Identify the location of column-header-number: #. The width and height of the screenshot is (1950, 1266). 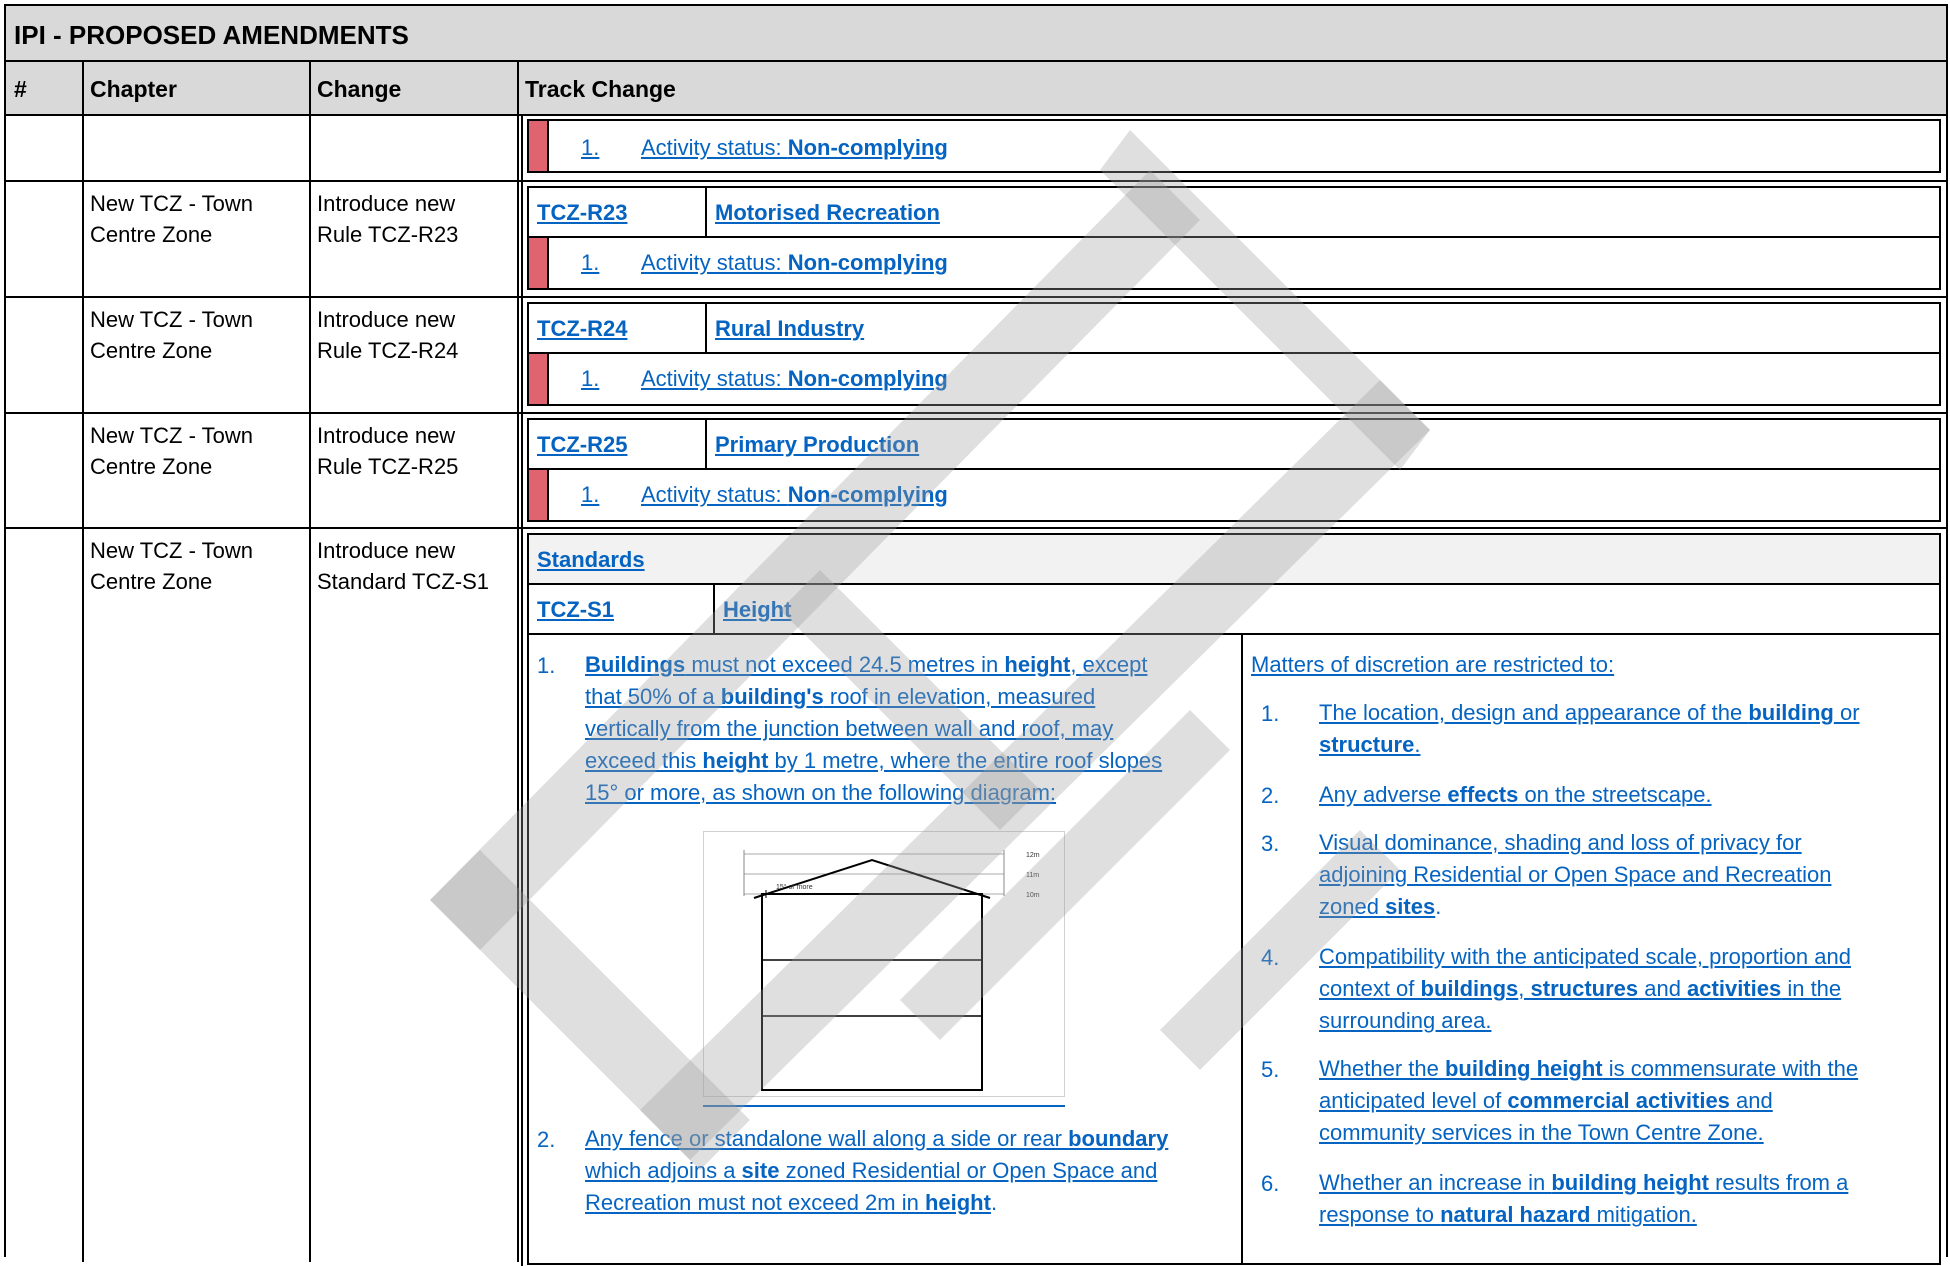
(20, 89).